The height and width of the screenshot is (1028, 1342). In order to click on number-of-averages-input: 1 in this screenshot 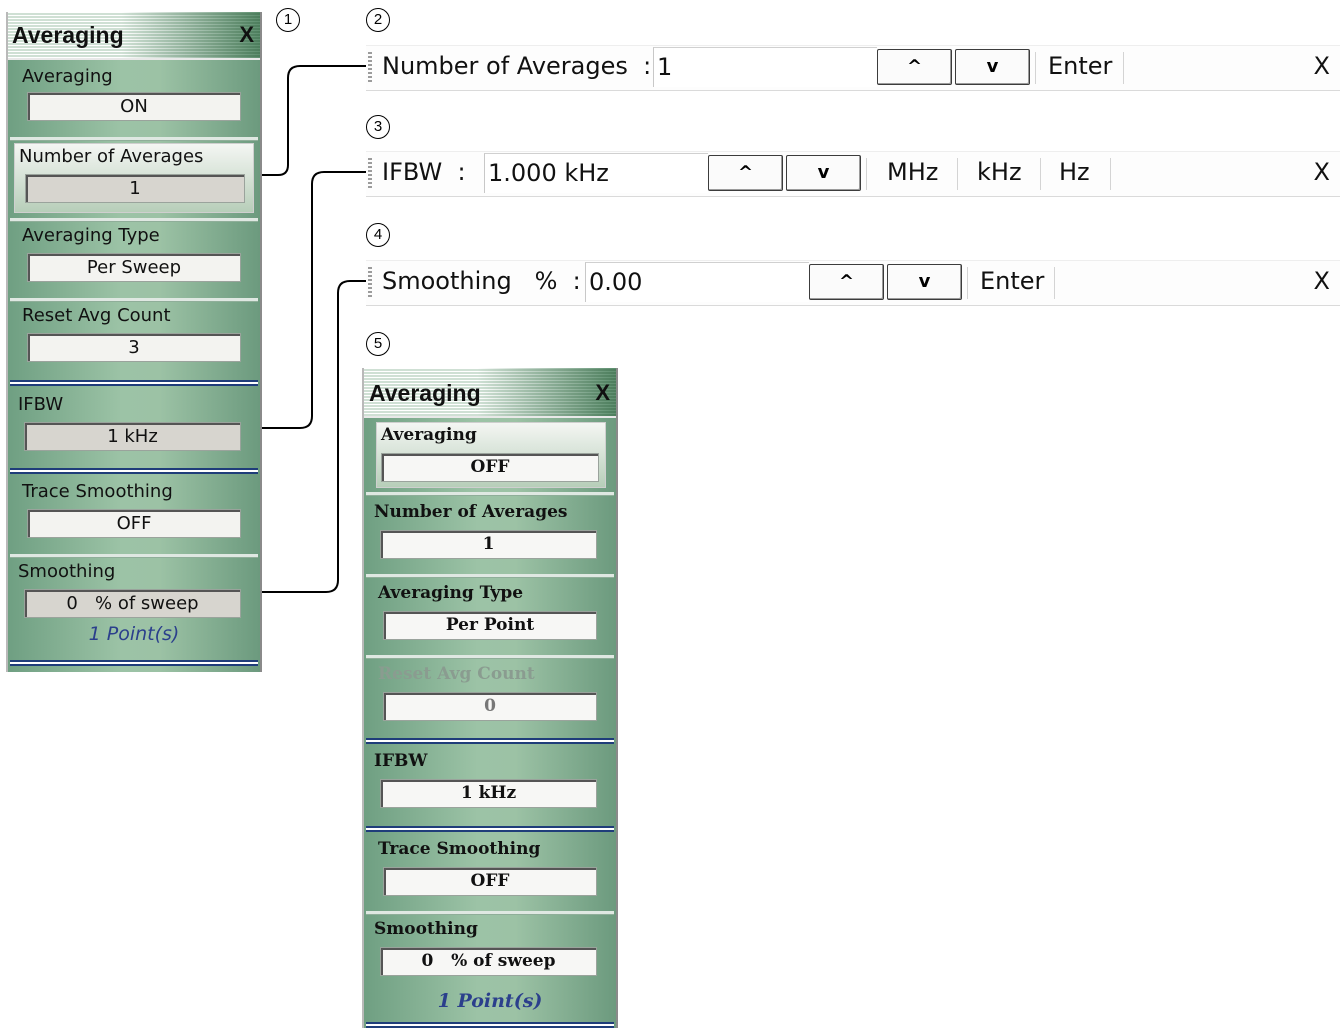, I will do `click(765, 67)`.